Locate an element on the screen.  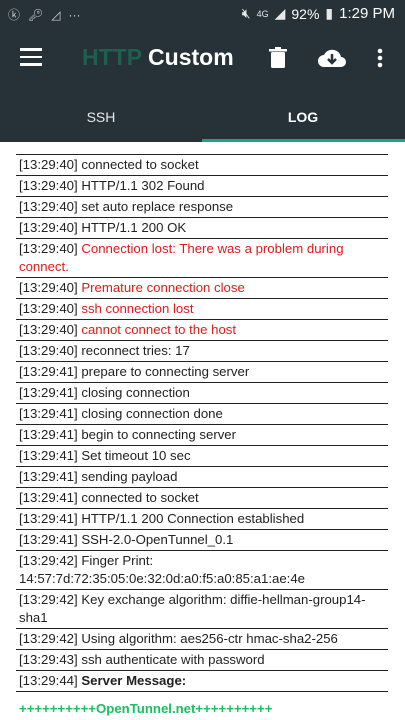
log-message: cannot connect to the host is located at coordinates (159, 329).